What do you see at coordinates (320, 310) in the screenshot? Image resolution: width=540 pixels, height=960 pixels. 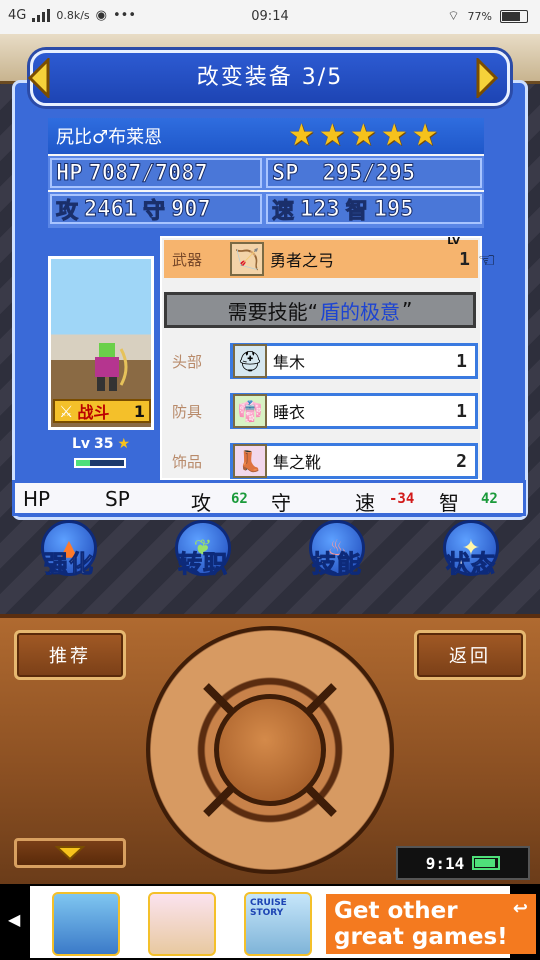 I see `skill-requirement: 需要技能“ 盾的极意 ”` at bounding box center [320, 310].